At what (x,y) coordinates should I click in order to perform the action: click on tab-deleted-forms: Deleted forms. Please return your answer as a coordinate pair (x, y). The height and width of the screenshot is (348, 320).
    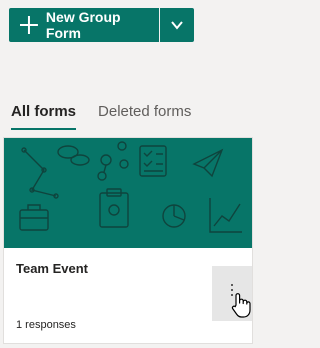
    Looking at the image, I should click on (144, 116).